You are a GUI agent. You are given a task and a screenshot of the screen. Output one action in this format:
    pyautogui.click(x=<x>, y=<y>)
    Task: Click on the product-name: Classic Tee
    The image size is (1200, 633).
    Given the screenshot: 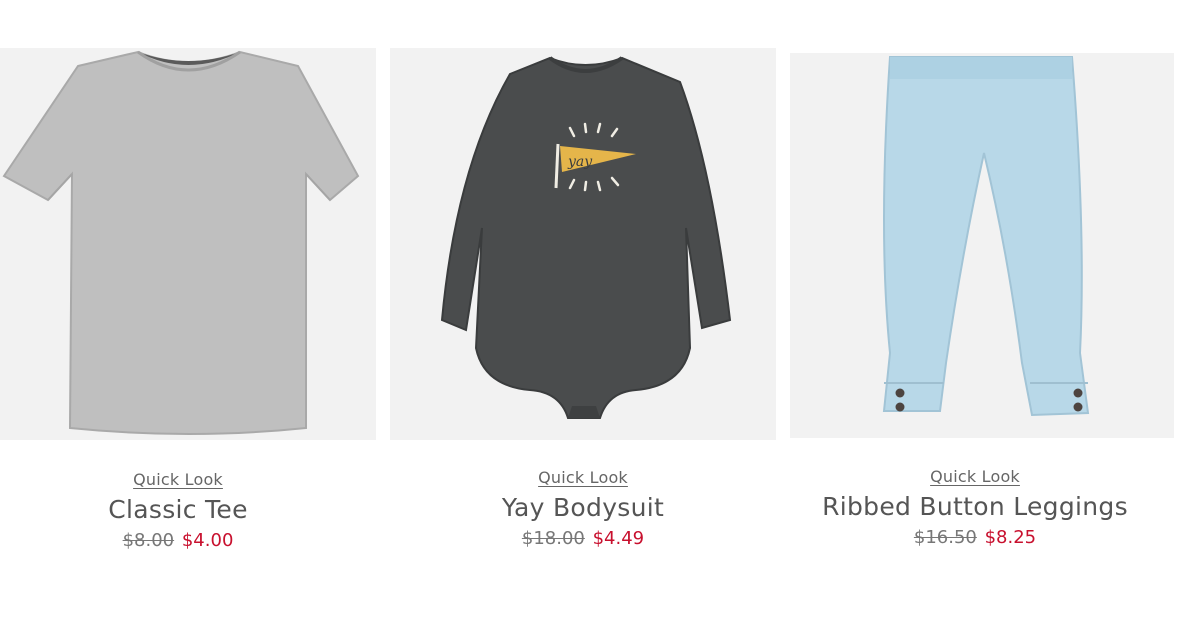 What is the action you would take?
    pyautogui.click(x=183, y=509)
    